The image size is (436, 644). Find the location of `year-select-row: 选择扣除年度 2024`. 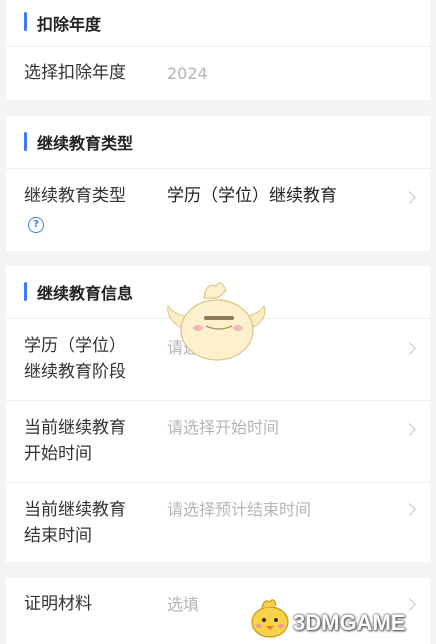

year-select-row: 选择扣除年度 2024 is located at coordinates (218, 73).